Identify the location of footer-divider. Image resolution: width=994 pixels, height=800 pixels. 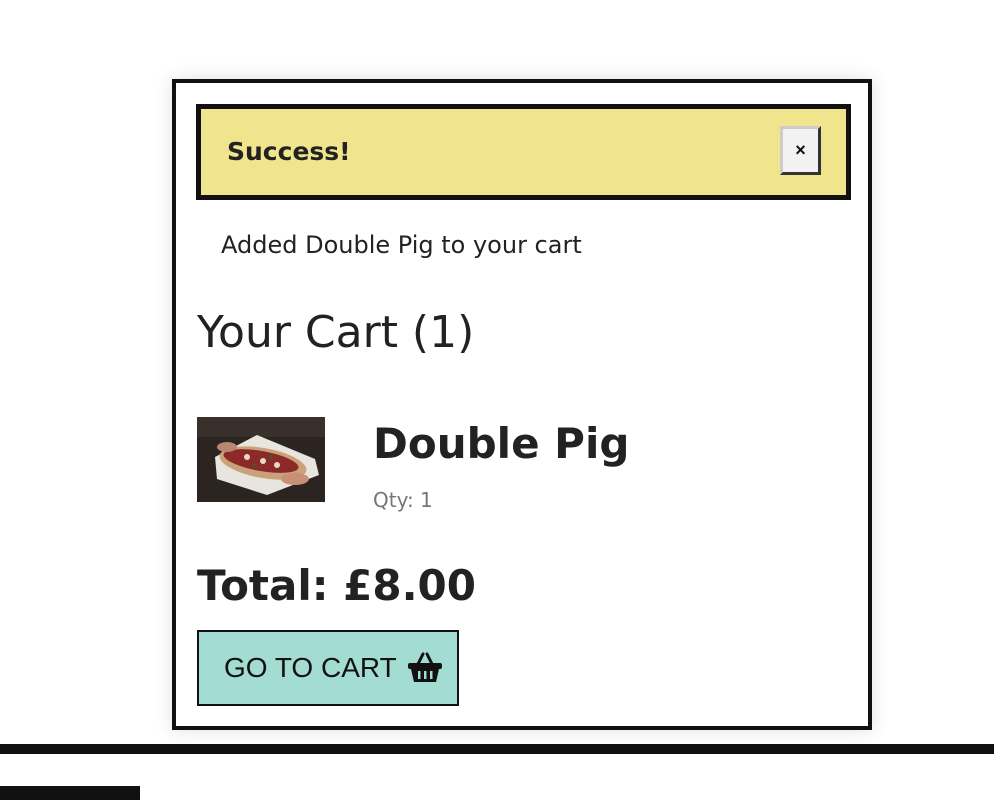
(497, 749).